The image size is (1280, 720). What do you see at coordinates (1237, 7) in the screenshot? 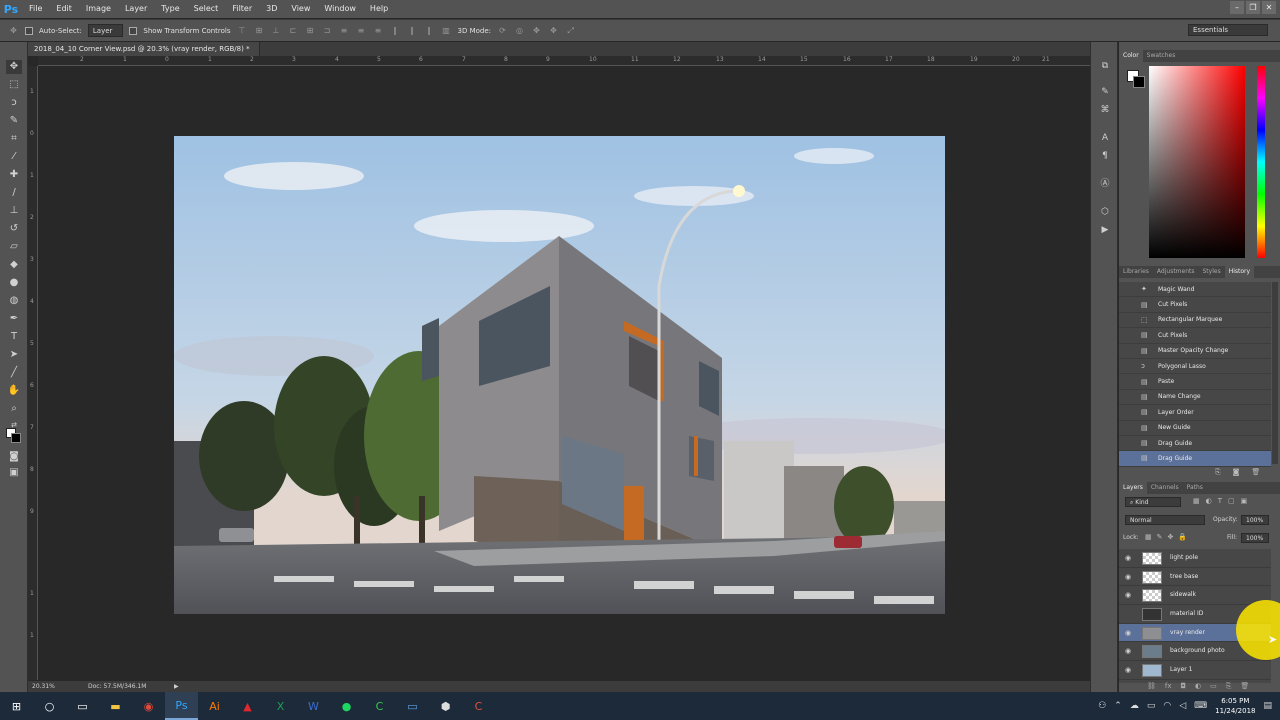
I see `minimize-button: –` at bounding box center [1237, 7].